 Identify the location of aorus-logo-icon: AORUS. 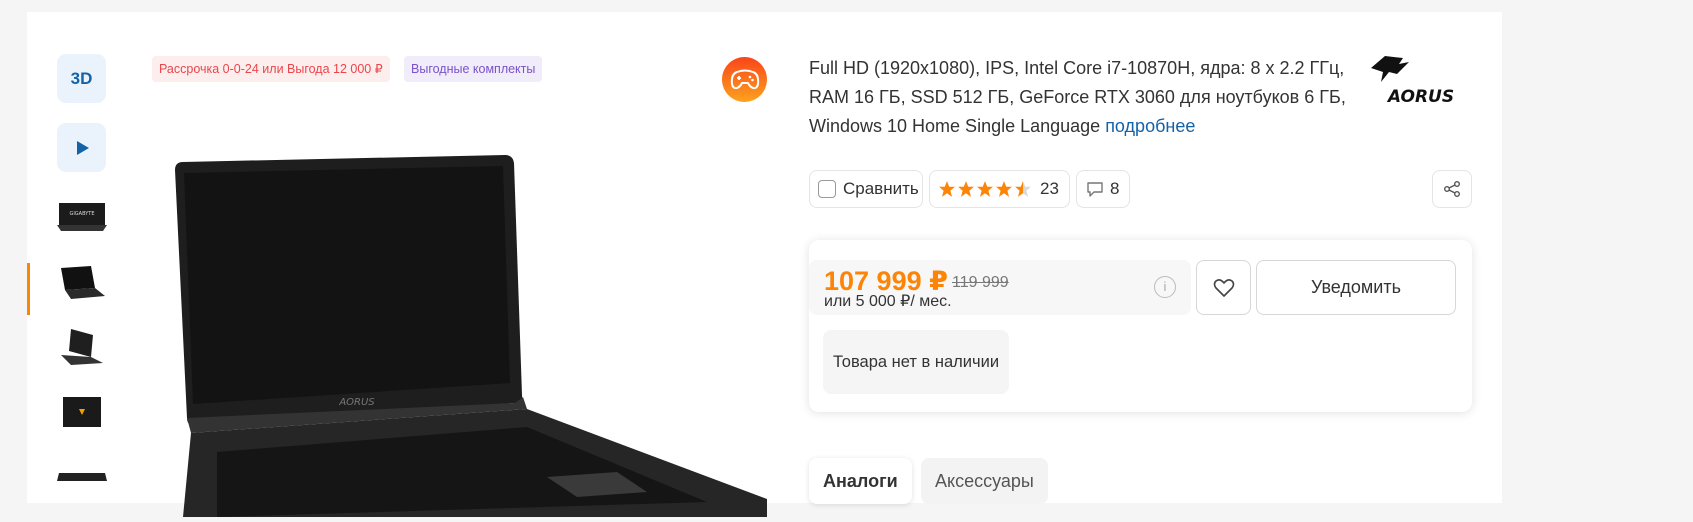
(1412, 81).